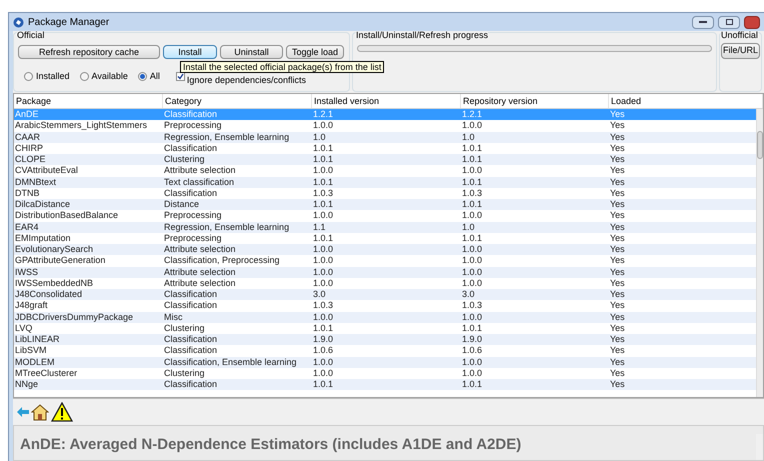  What do you see at coordinates (323, 340) in the screenshot?
I see `table-cell-text: 1.9.0` at bounding box center [323, 340].